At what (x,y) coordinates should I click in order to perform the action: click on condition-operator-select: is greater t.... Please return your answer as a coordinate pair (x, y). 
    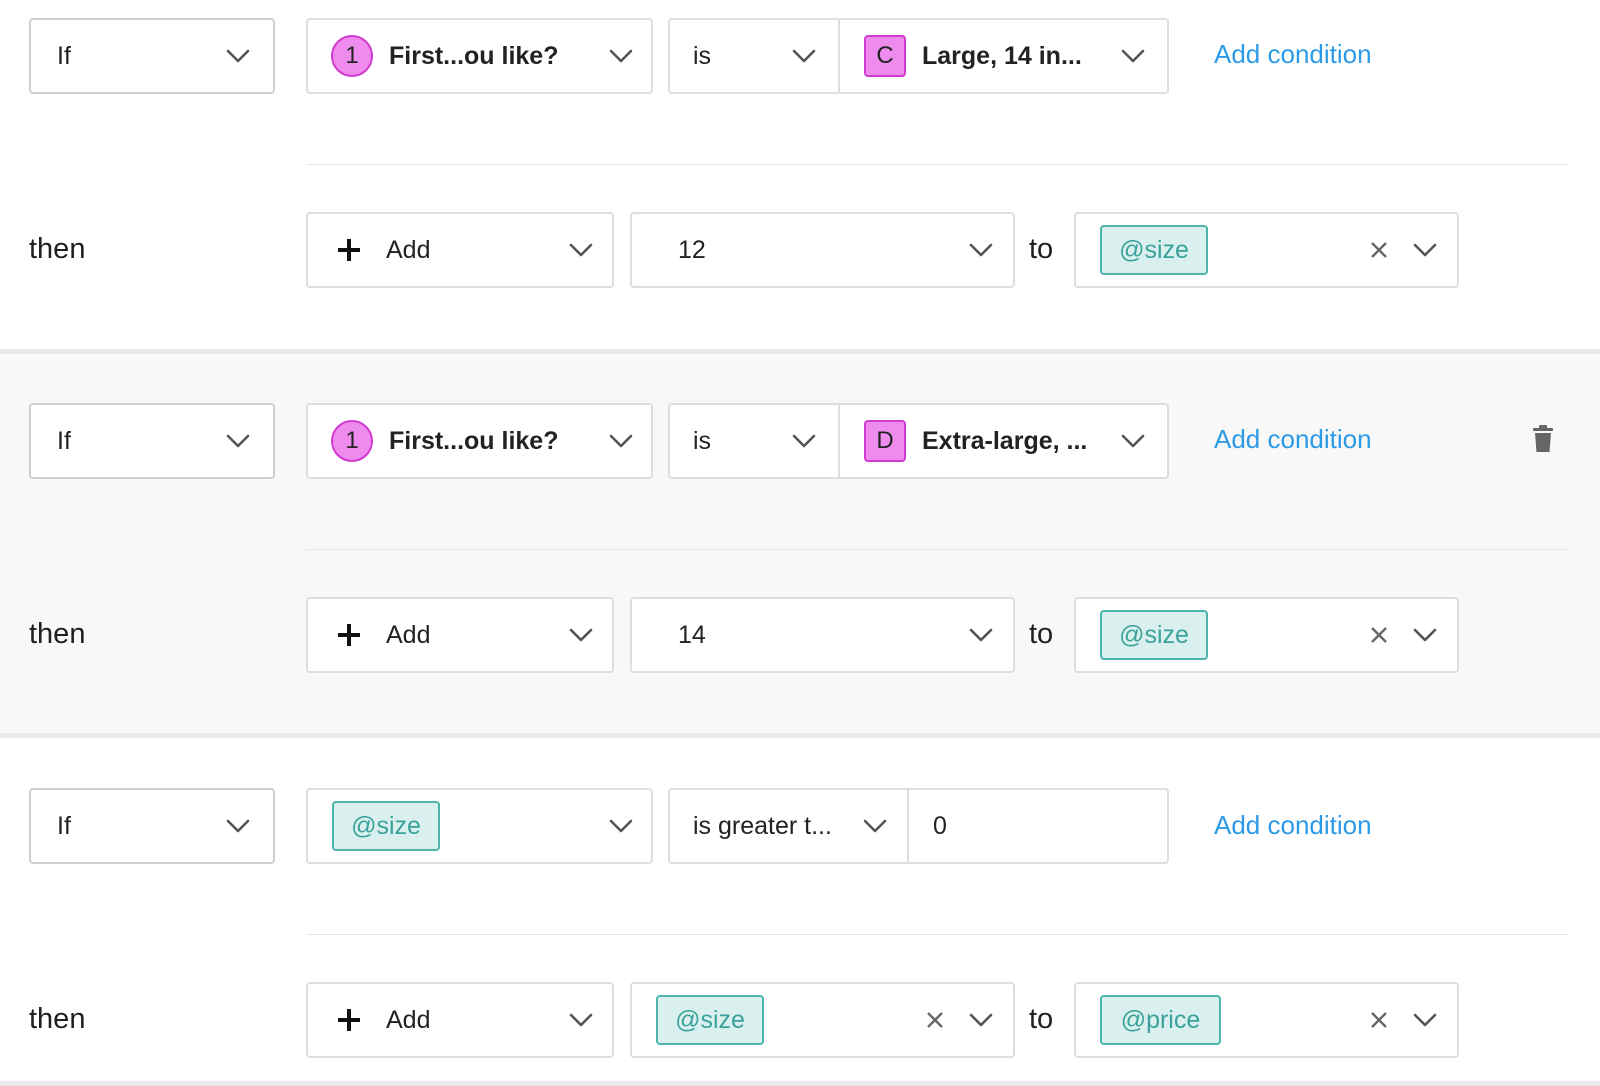
    Looking at the image, I should click on (788, 826).